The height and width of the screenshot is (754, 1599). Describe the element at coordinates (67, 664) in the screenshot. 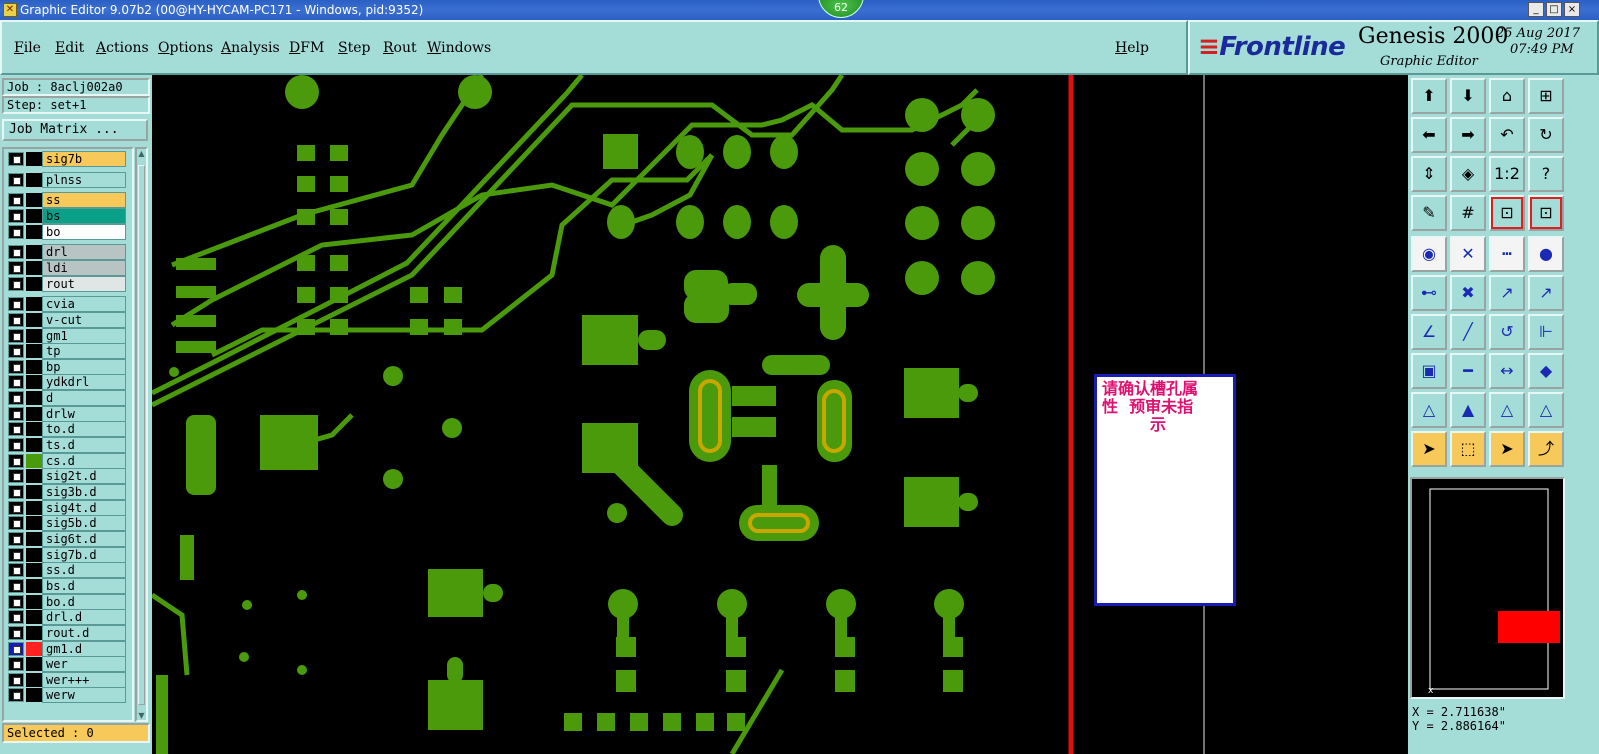

I see `layer-row-wer: wer` at that location.